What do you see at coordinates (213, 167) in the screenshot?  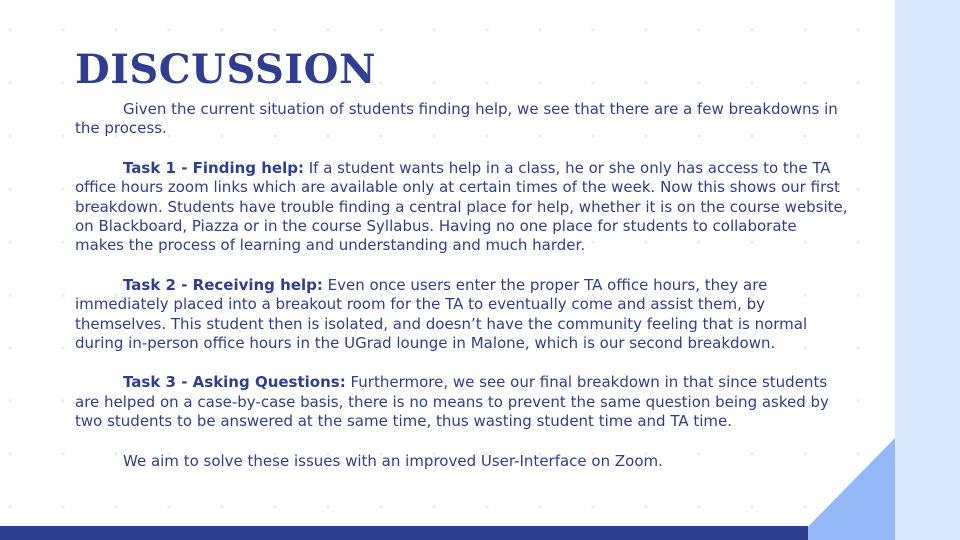 I see `task-1-label: Task 1 - Finding help:` at bounding box center [213, 167].